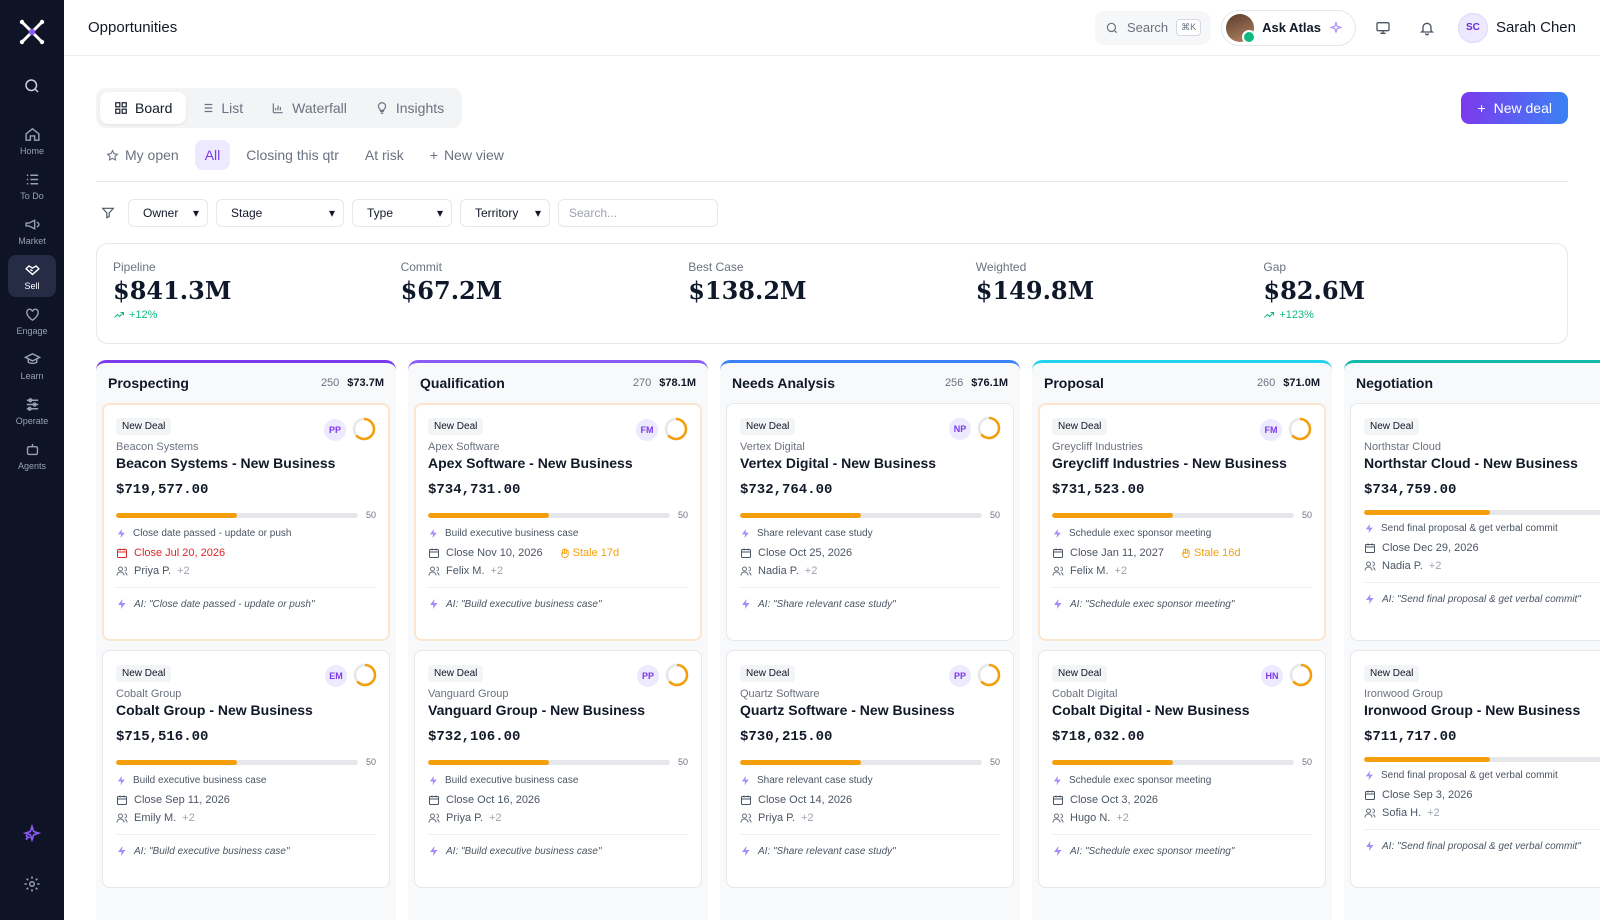 This screenshot has height=920, width=1600. I want to click on ai-suggestion: AI: "Close date passed - update or push", so click(246, 598).